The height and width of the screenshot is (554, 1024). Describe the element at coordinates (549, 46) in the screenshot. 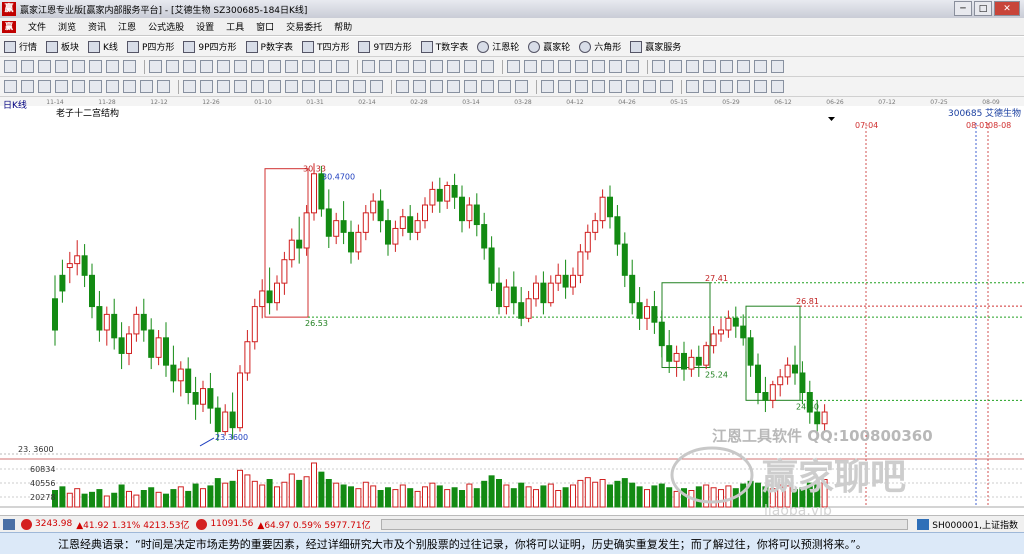

I see `toolbar-winner-wheel-button: 赢家轮` at that location.